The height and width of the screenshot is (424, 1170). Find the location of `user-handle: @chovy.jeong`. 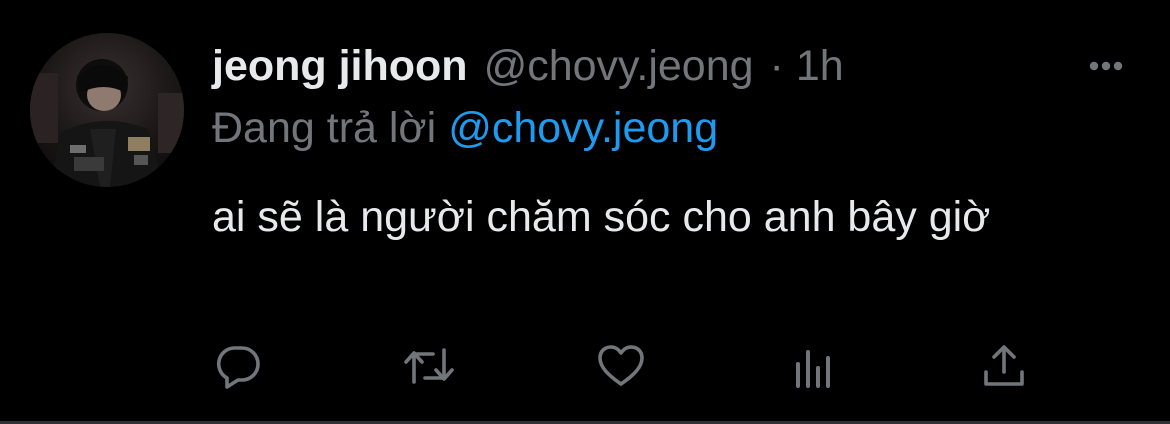

user-handle: @chovy.jeong is located at coordinates (619, 66).